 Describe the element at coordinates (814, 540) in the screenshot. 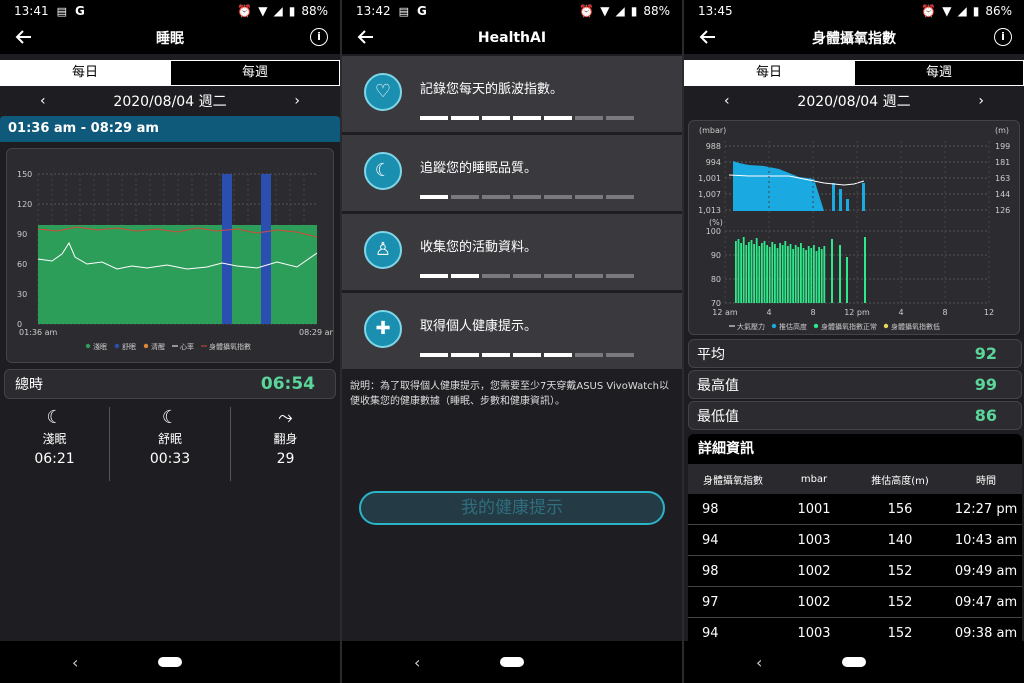

I see `table-cell: 1003` at that location.